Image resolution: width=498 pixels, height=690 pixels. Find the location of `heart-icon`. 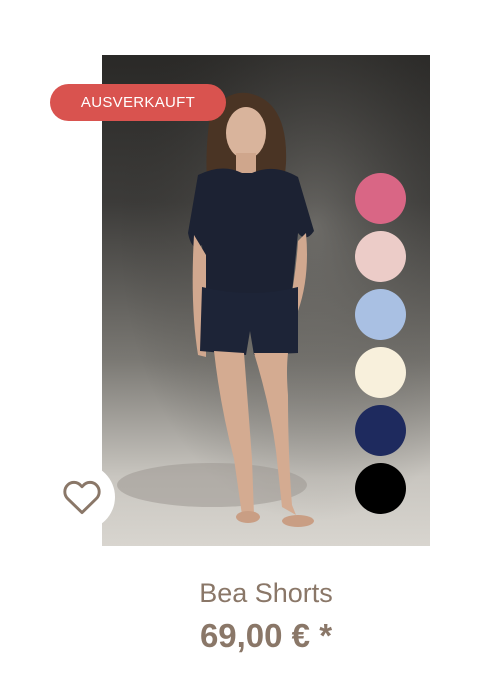

heart-icon is located at coordinates (82, 497).